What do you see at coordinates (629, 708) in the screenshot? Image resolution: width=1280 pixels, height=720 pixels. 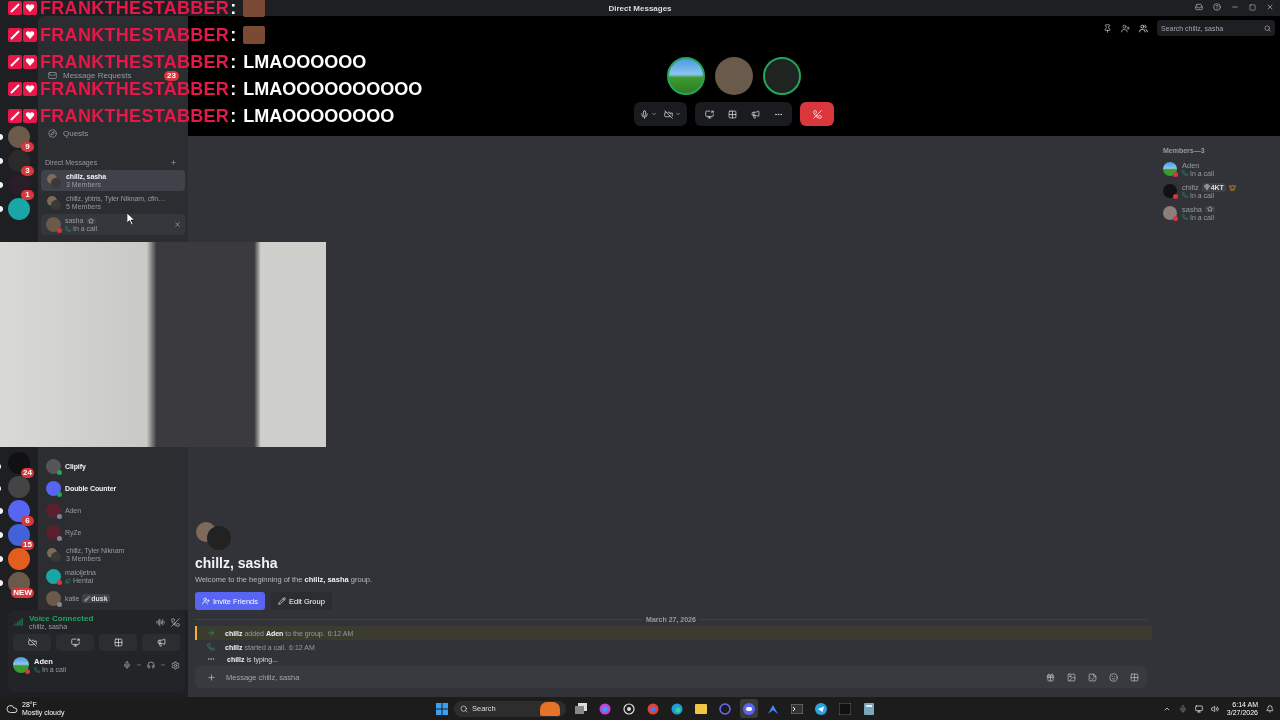 I see `aperture-icon` at bounding box center [629, 708].